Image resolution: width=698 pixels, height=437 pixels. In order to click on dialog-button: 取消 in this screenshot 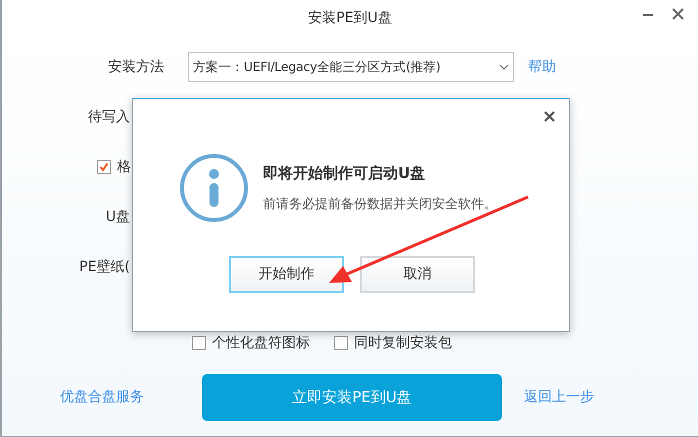, I will do `click(417, 274)`.